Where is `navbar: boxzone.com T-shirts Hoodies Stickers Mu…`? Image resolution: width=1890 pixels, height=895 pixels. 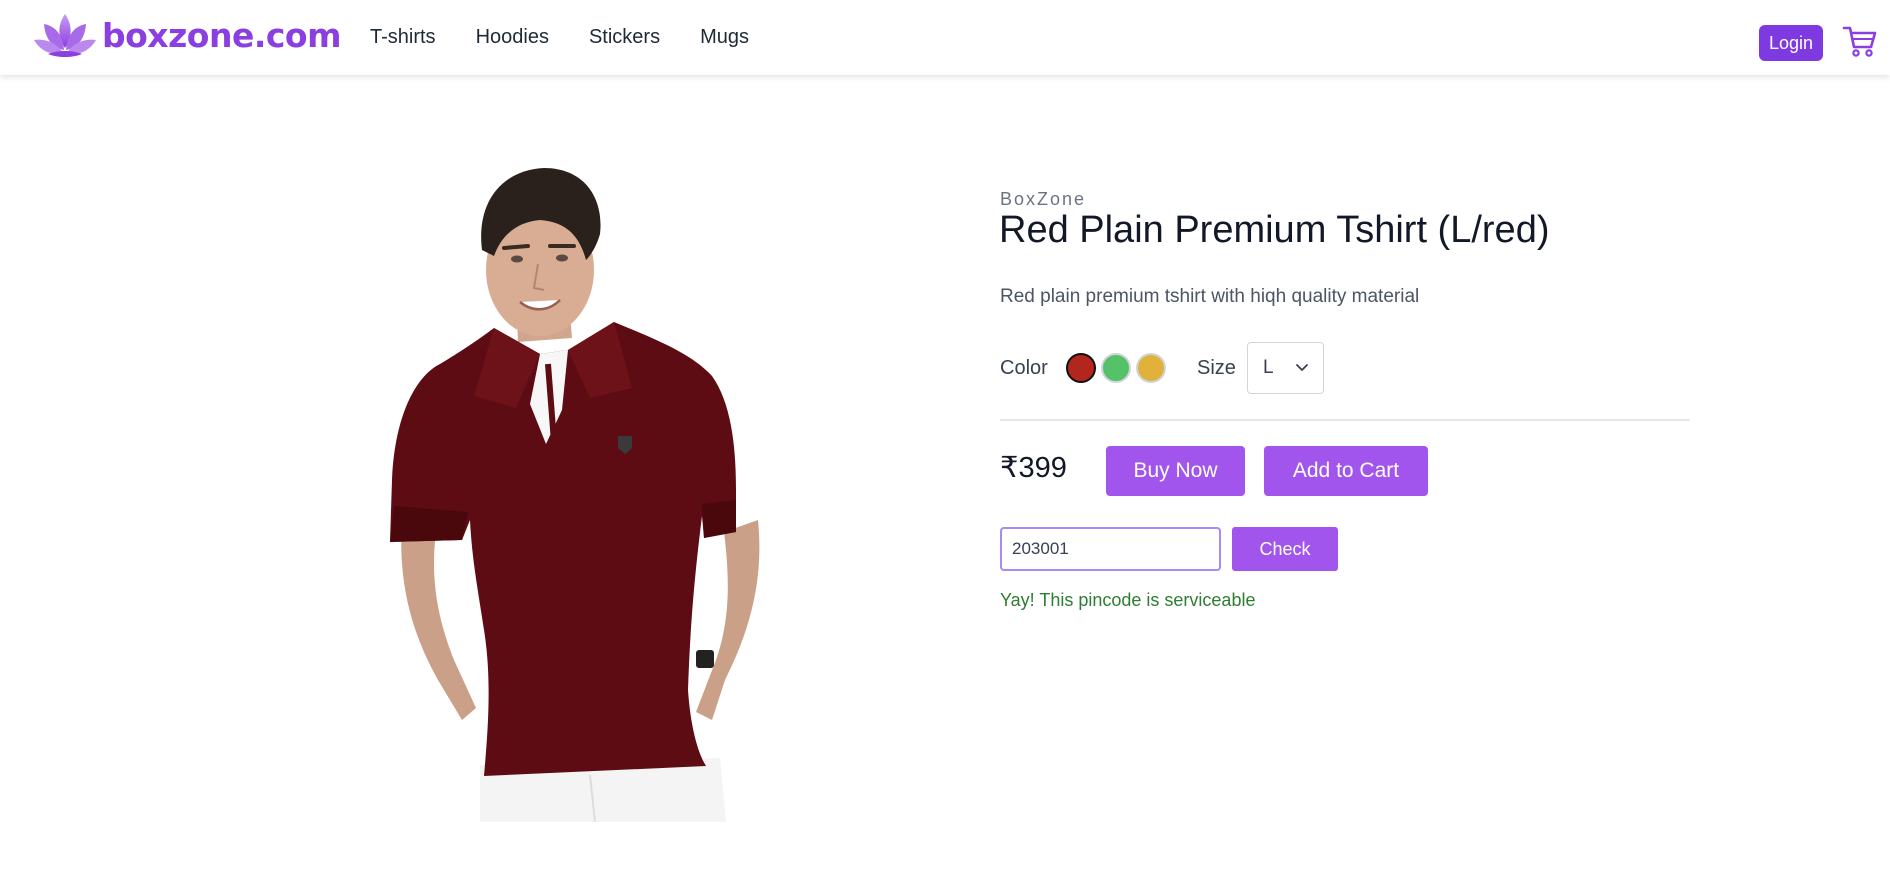
navbar: boxzone.com T-shirts Hoodies Stickers Mu… is located at coordinates (945, 37).